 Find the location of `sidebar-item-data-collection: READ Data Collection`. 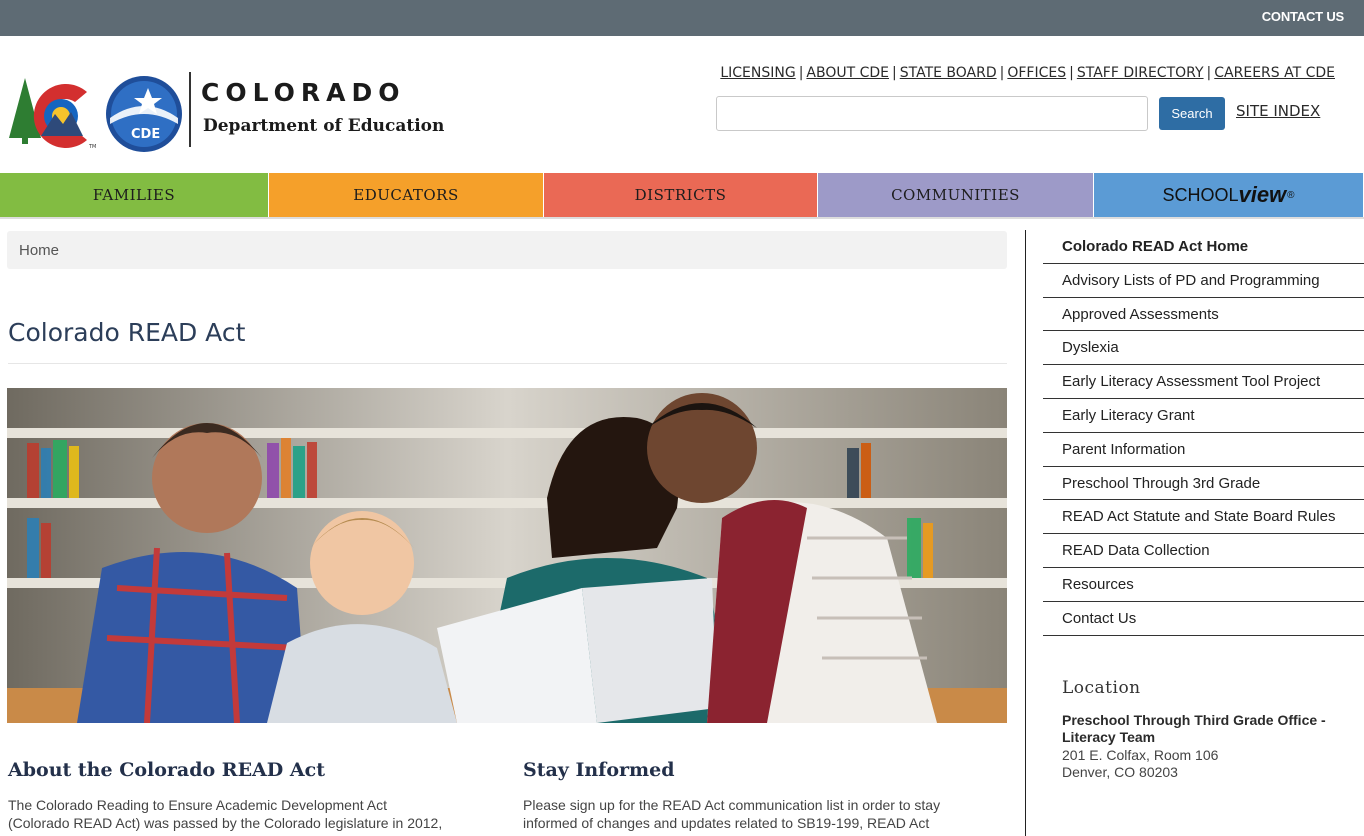

sidebar-item-data-collection: READ Data Collection is located at coordinates (1203, 551).